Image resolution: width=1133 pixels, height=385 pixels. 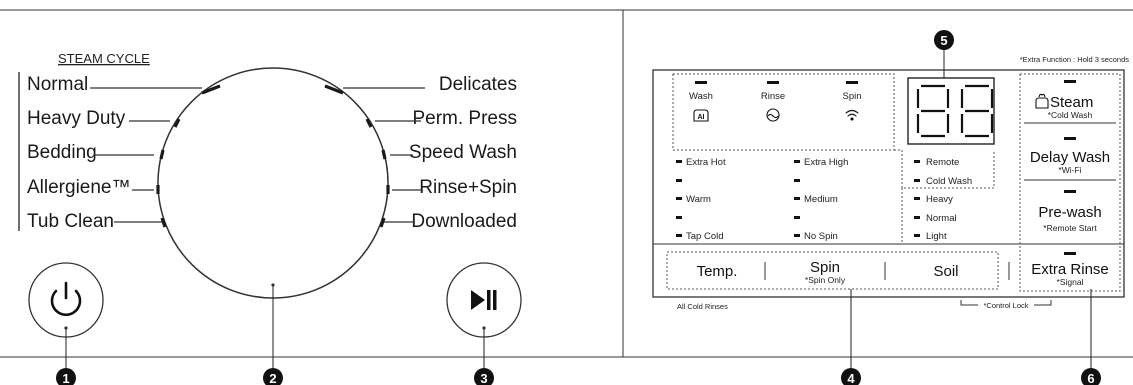 I want to click on status-labels: Wash Rinse Spin, so click(x=775, y=96).